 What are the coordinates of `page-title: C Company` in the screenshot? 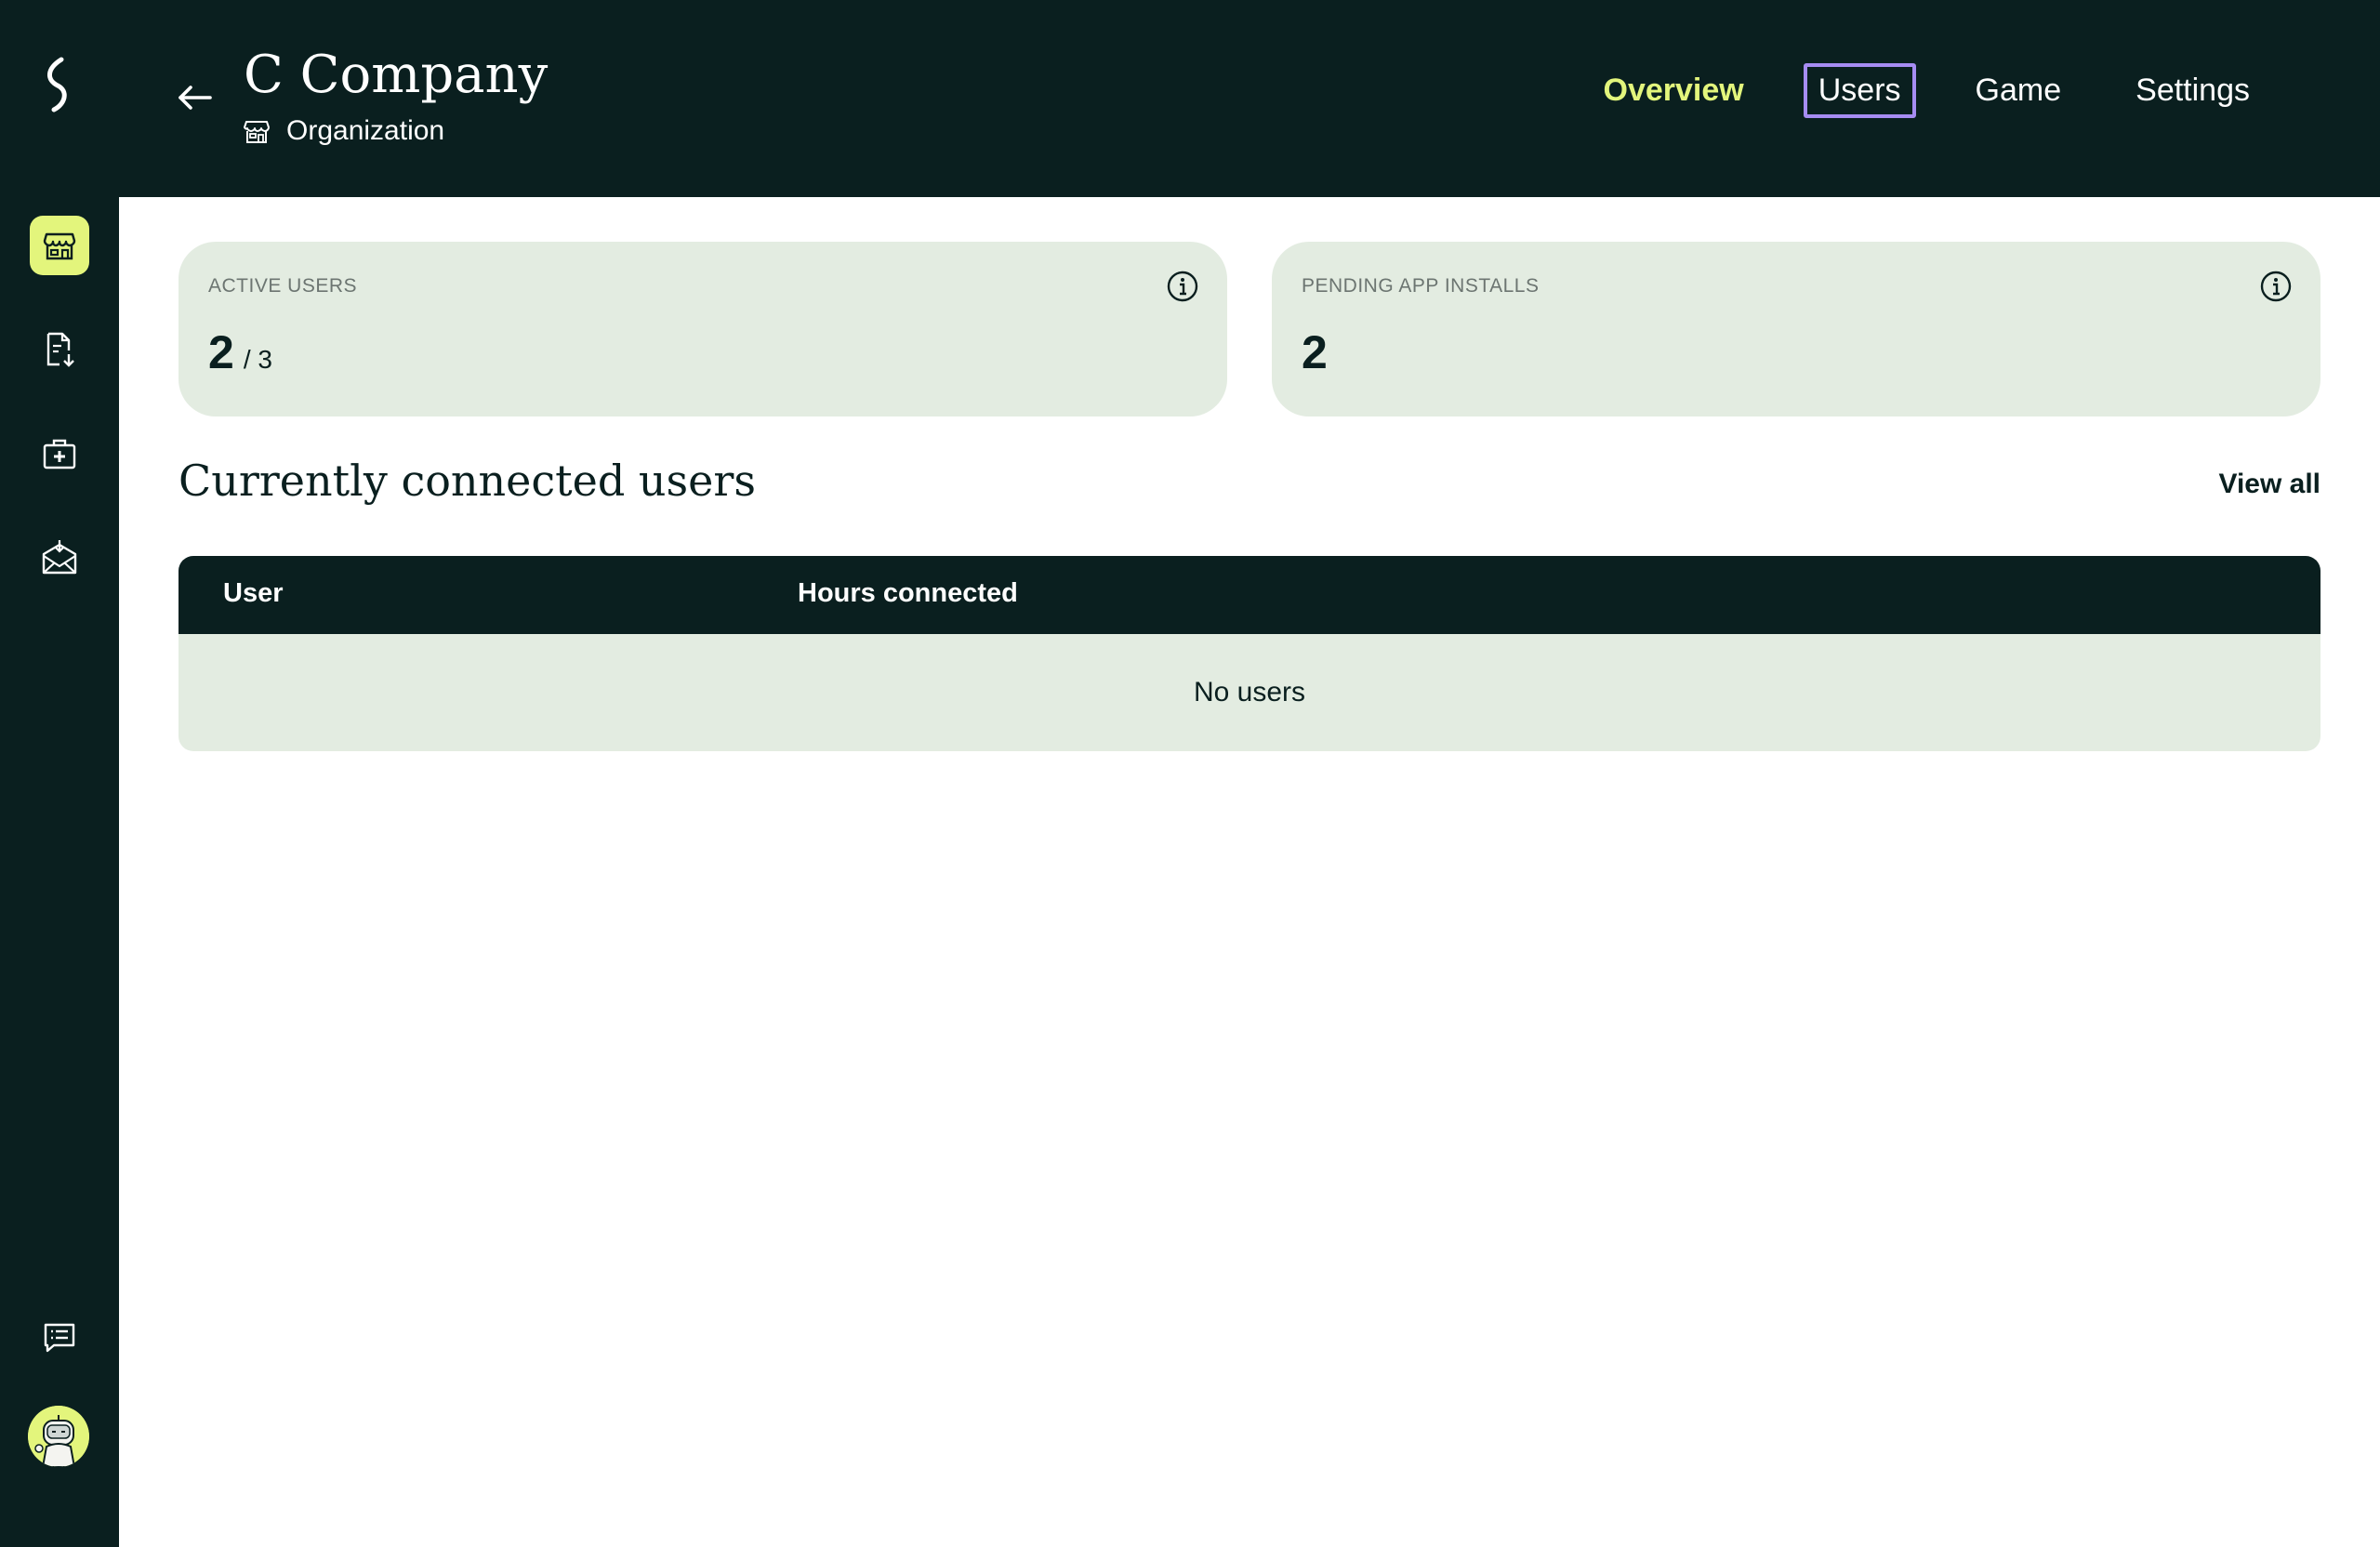 It's located at (396, 75).